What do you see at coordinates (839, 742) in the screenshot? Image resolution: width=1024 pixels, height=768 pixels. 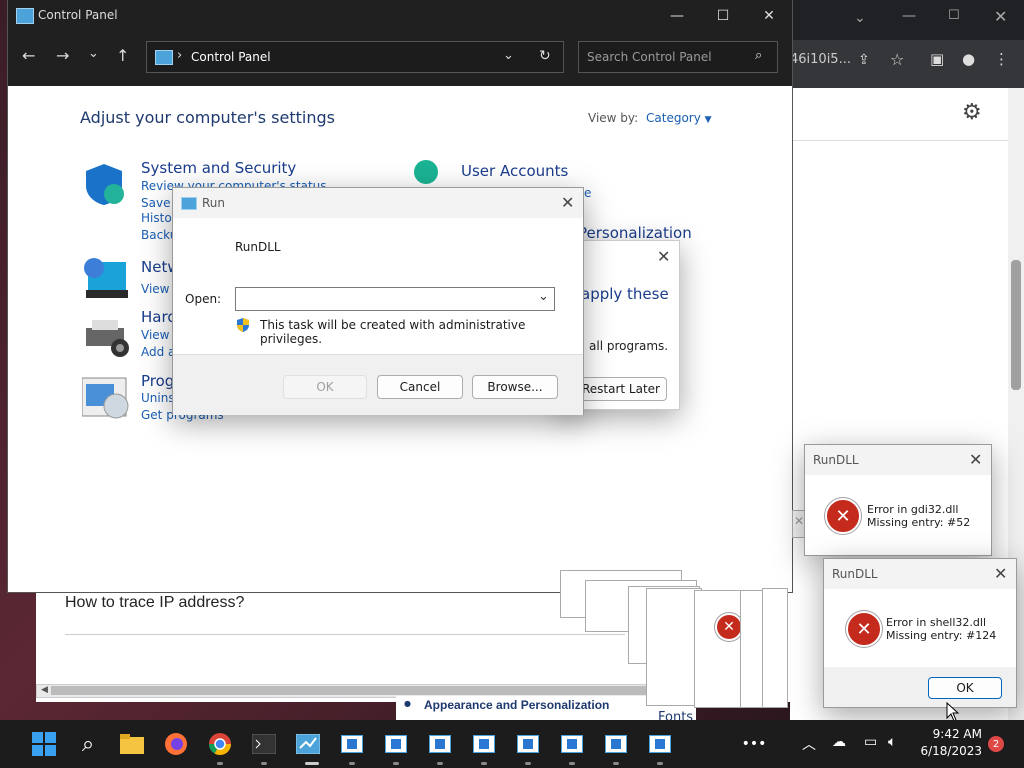 I see `cloud-offline-icon: ☁` at bounding box center [839, 742].